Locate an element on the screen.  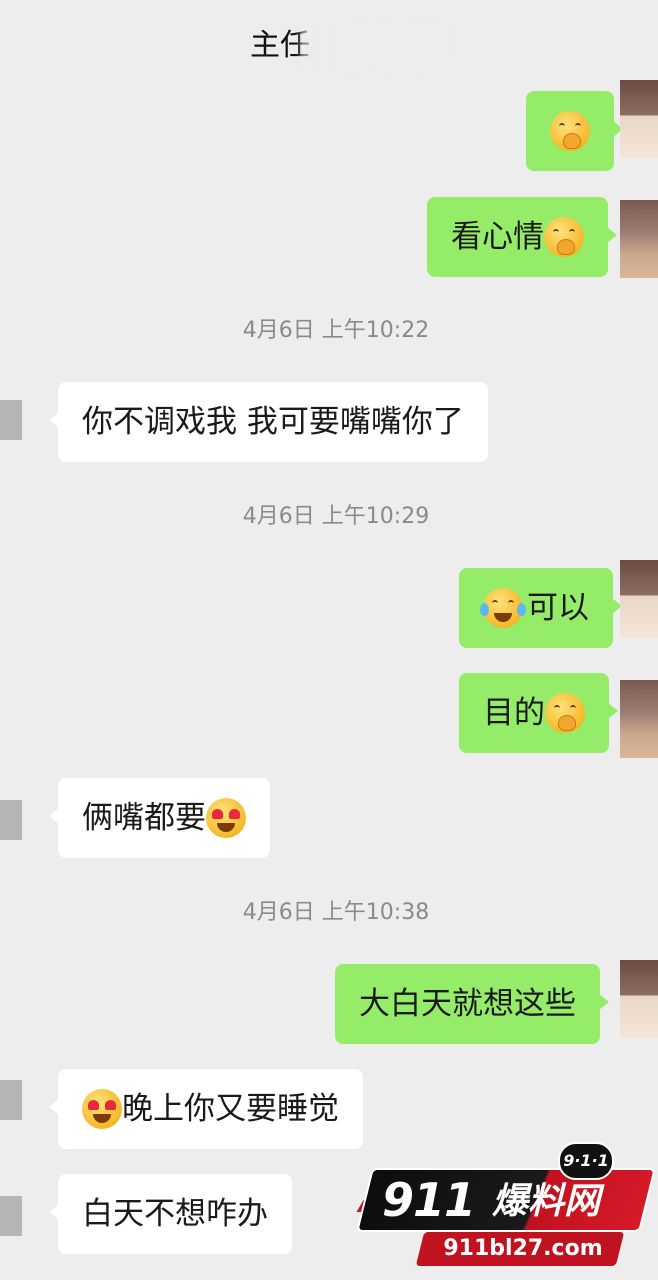
message-bubble-incoming: 俩嘴都要 is located at coordinates (159, 818).